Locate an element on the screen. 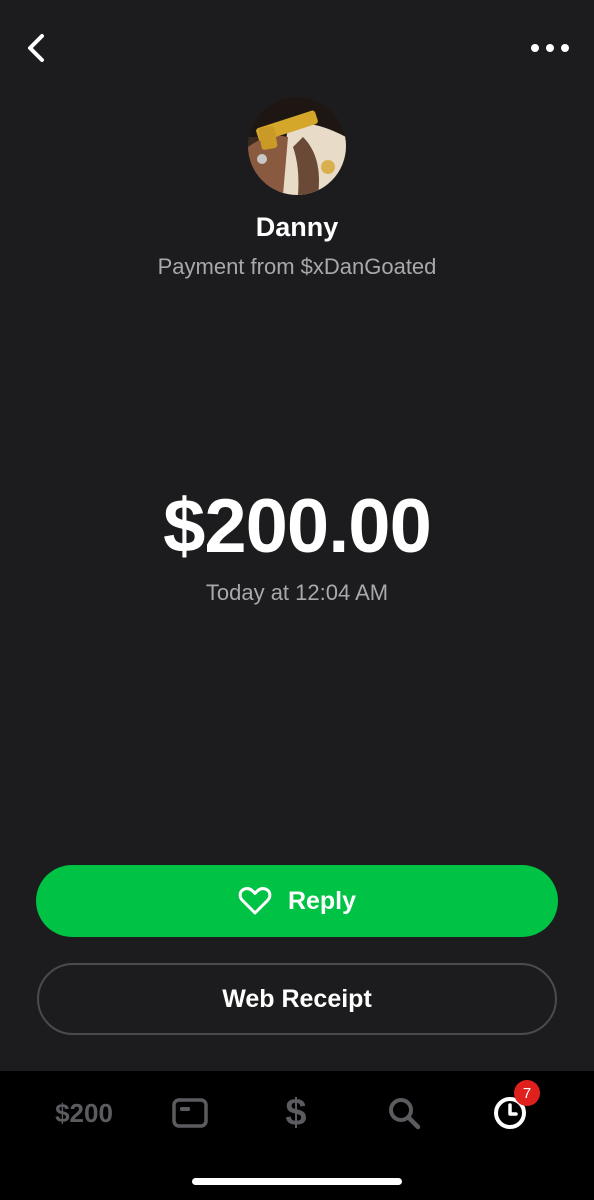 This screenshot has height=1200, width=594. web-receipt-label: Web Receipt is located at coordinates (297, 998).